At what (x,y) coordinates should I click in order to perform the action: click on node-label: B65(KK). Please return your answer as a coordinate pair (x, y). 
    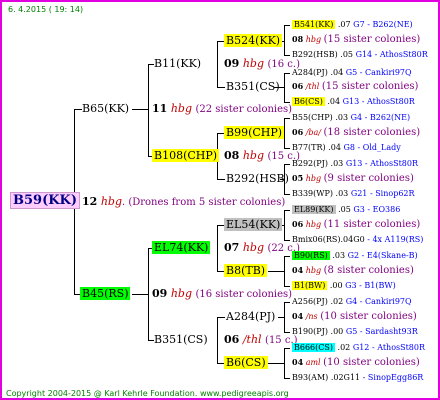
    Looking at the image, I should click on (105, 108).